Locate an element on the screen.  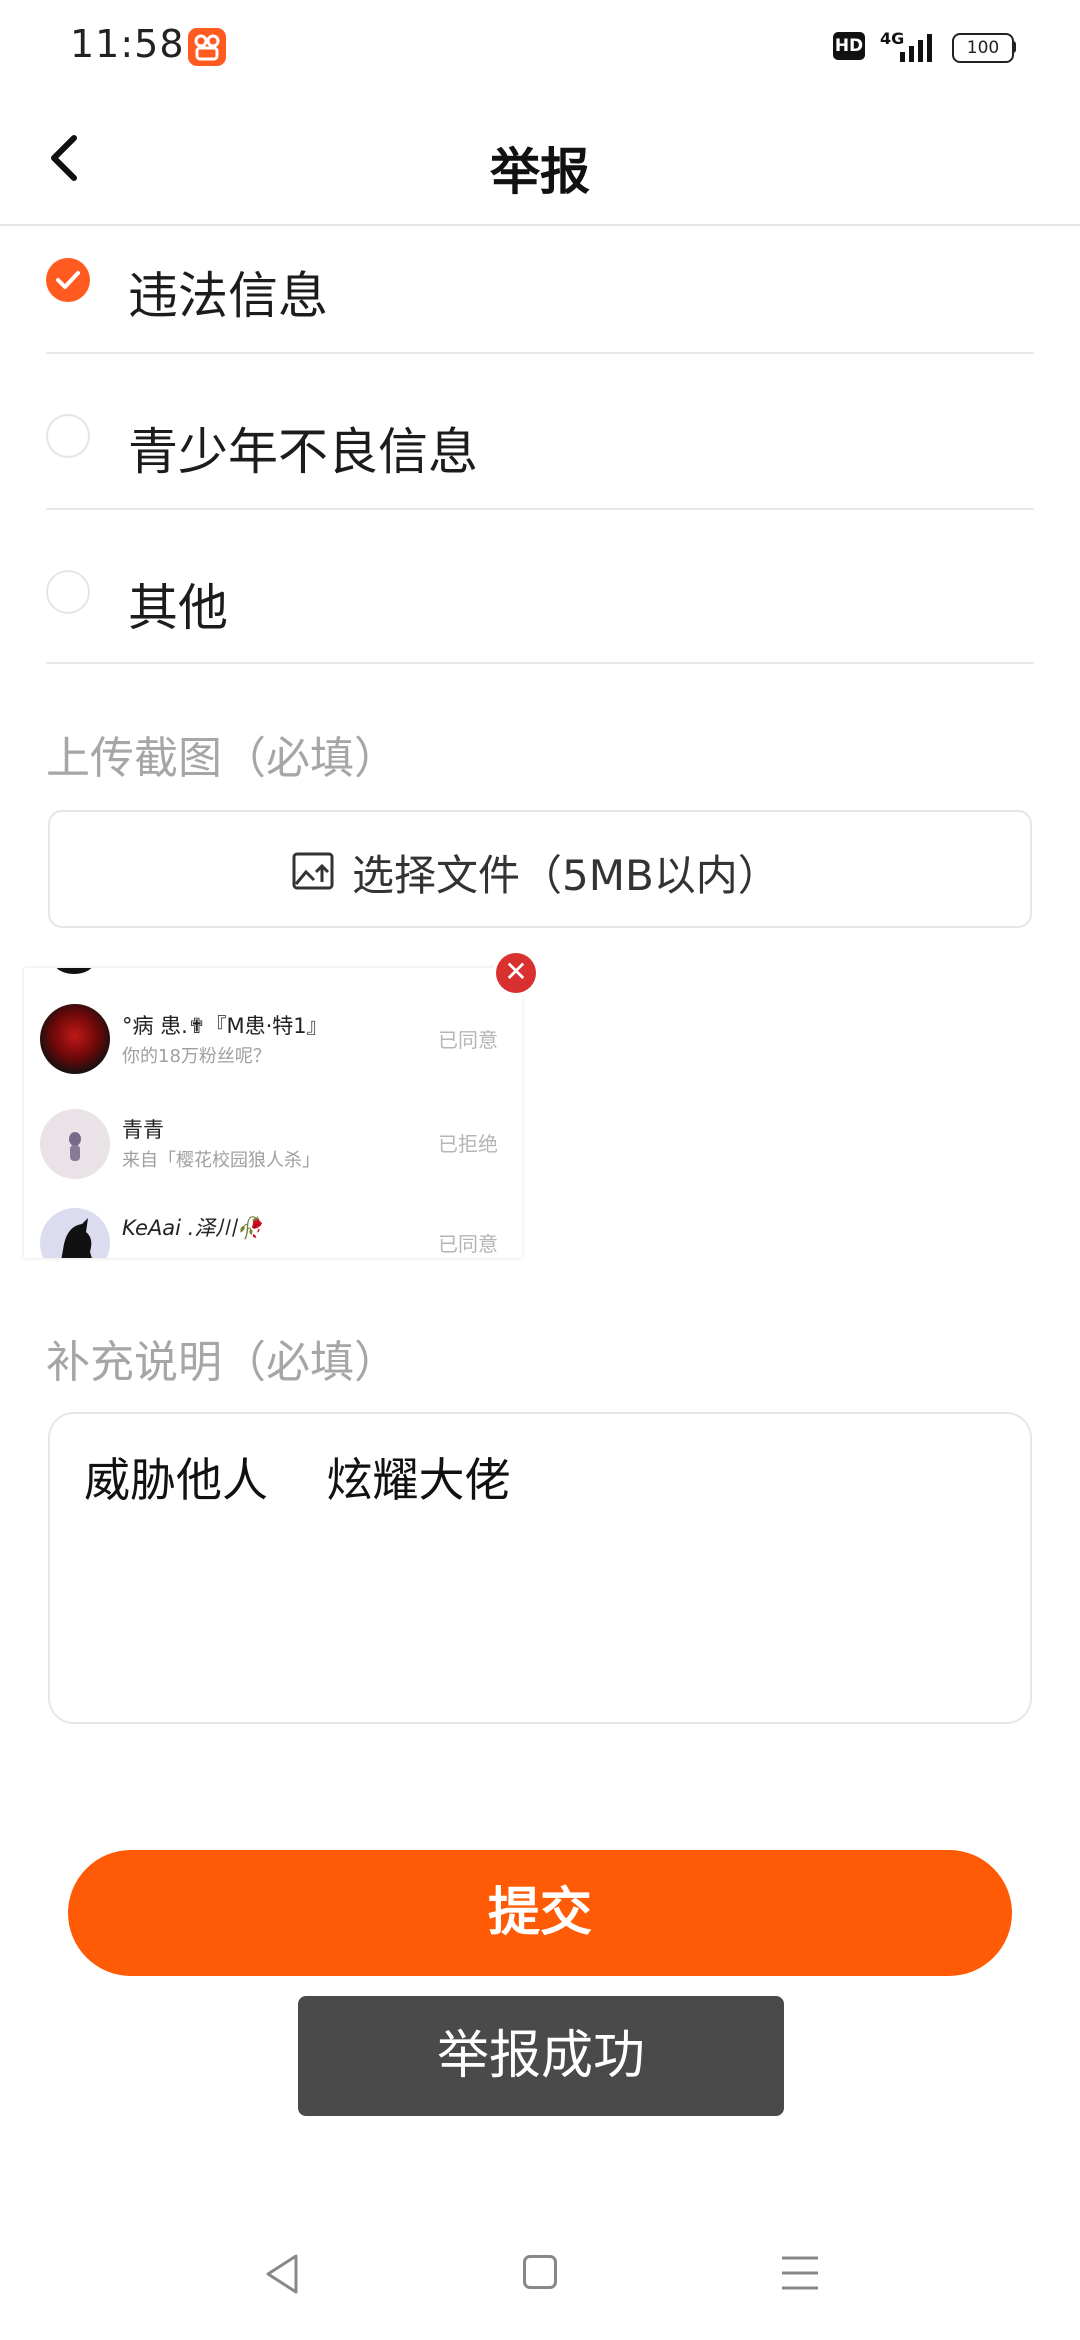
submit-button: 提交 is located at coordinates (540, 1913).